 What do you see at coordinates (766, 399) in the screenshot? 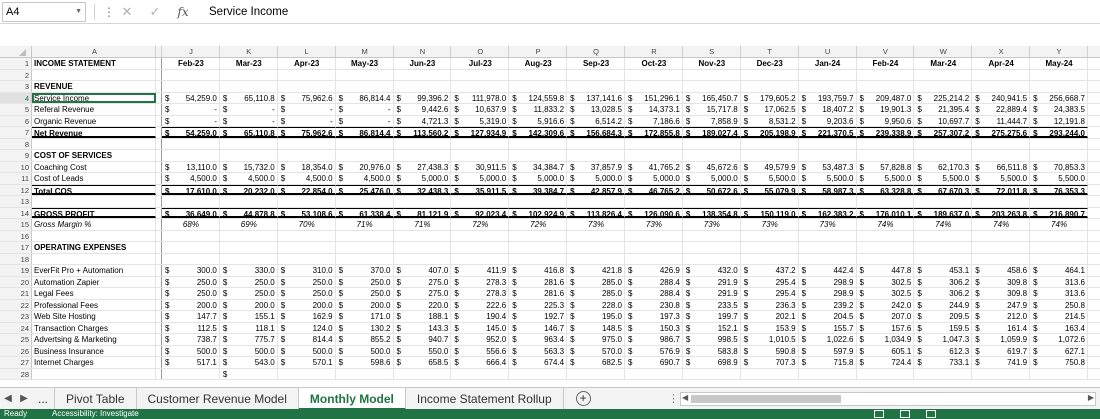
I see `scrollbar-thumb` at bounding box center [766, 399].